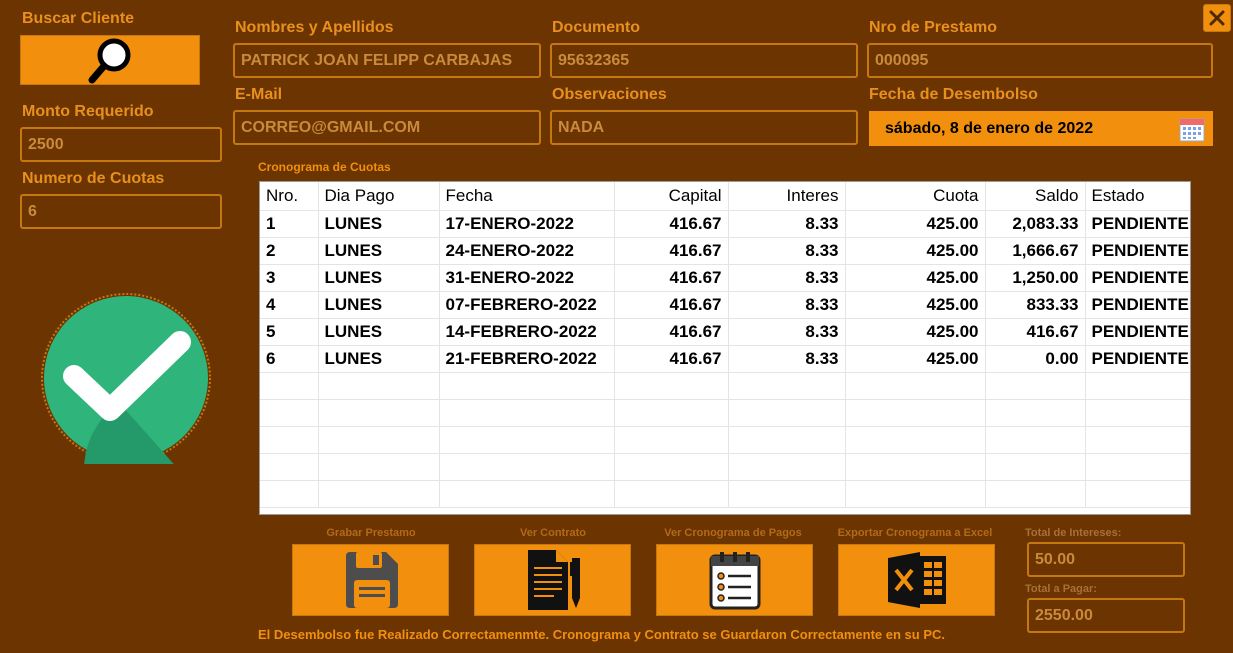 Image resolution: width=1233 pixels, height=653 pixels. What do you see at coordinates (289, 278) in the screenshot?
I see `cell-nro: 3` at bounding box center [289, 278].